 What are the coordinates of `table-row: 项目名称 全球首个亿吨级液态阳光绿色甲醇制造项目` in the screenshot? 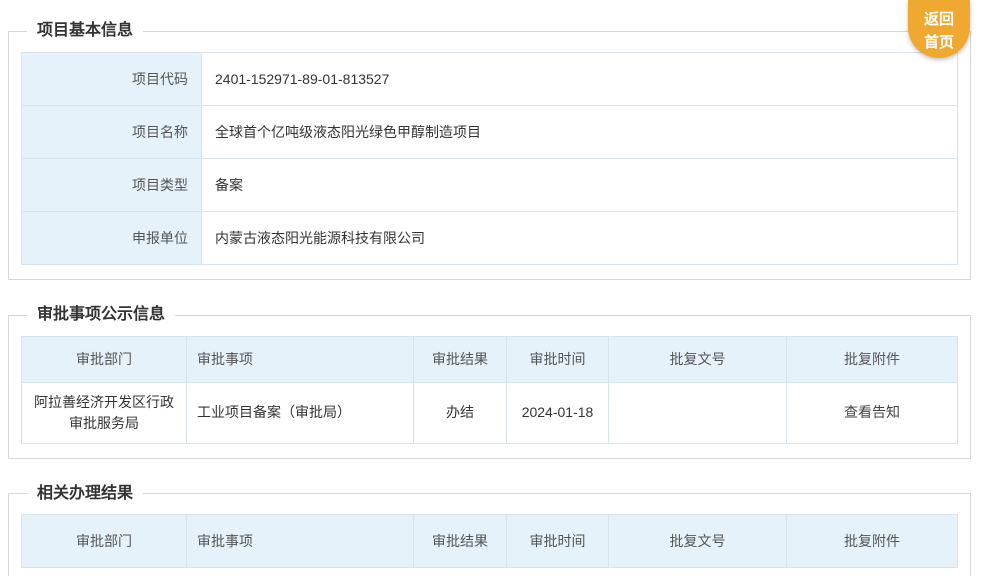 It's located at (489, 131).